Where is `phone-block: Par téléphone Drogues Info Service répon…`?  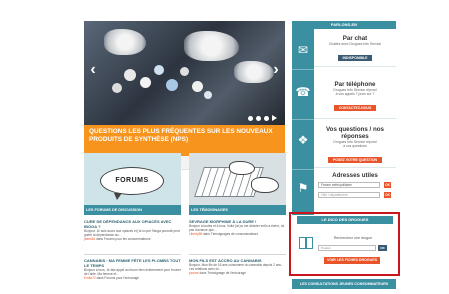 phone-block: Par téléphone Drogues Info Service répon… is located at coordinates (355, 97).